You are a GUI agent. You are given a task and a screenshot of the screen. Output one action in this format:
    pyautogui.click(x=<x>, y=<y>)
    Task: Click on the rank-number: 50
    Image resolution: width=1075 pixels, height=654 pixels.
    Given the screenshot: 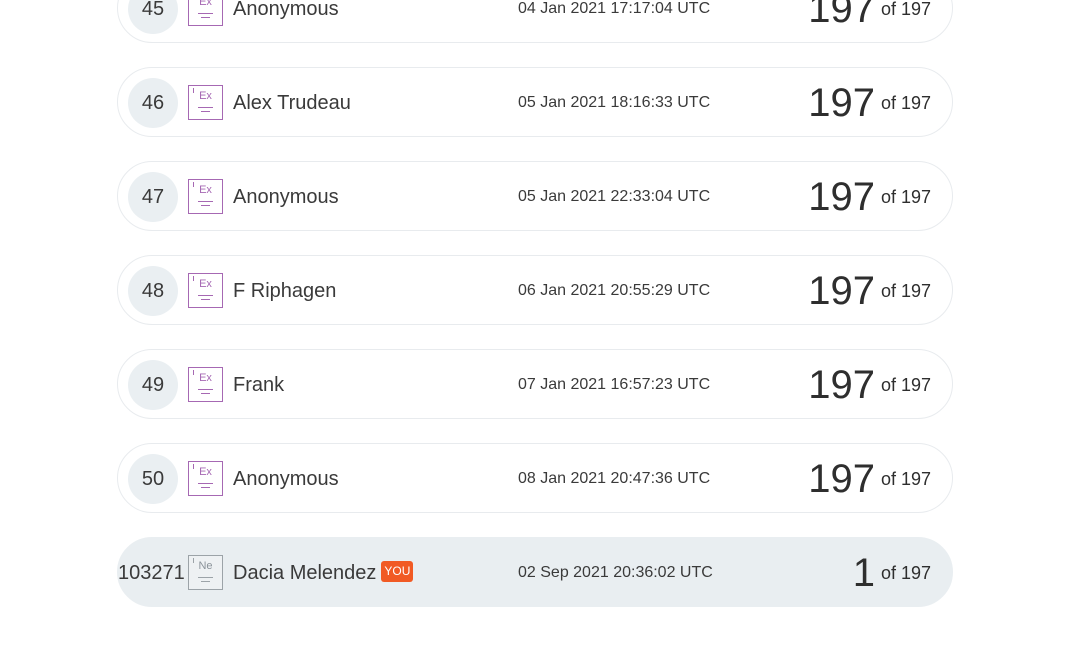 What is the action you would take?
    pyautogui.click(x=153, y=479)
    